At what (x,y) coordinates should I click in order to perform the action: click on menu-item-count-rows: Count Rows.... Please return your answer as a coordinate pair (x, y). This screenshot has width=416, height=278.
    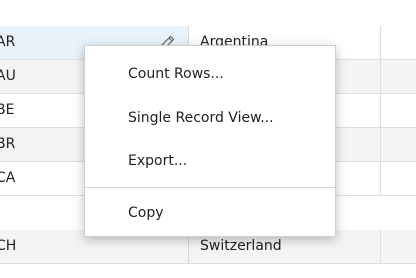
    Looking at the image, I should click on (210, 74).